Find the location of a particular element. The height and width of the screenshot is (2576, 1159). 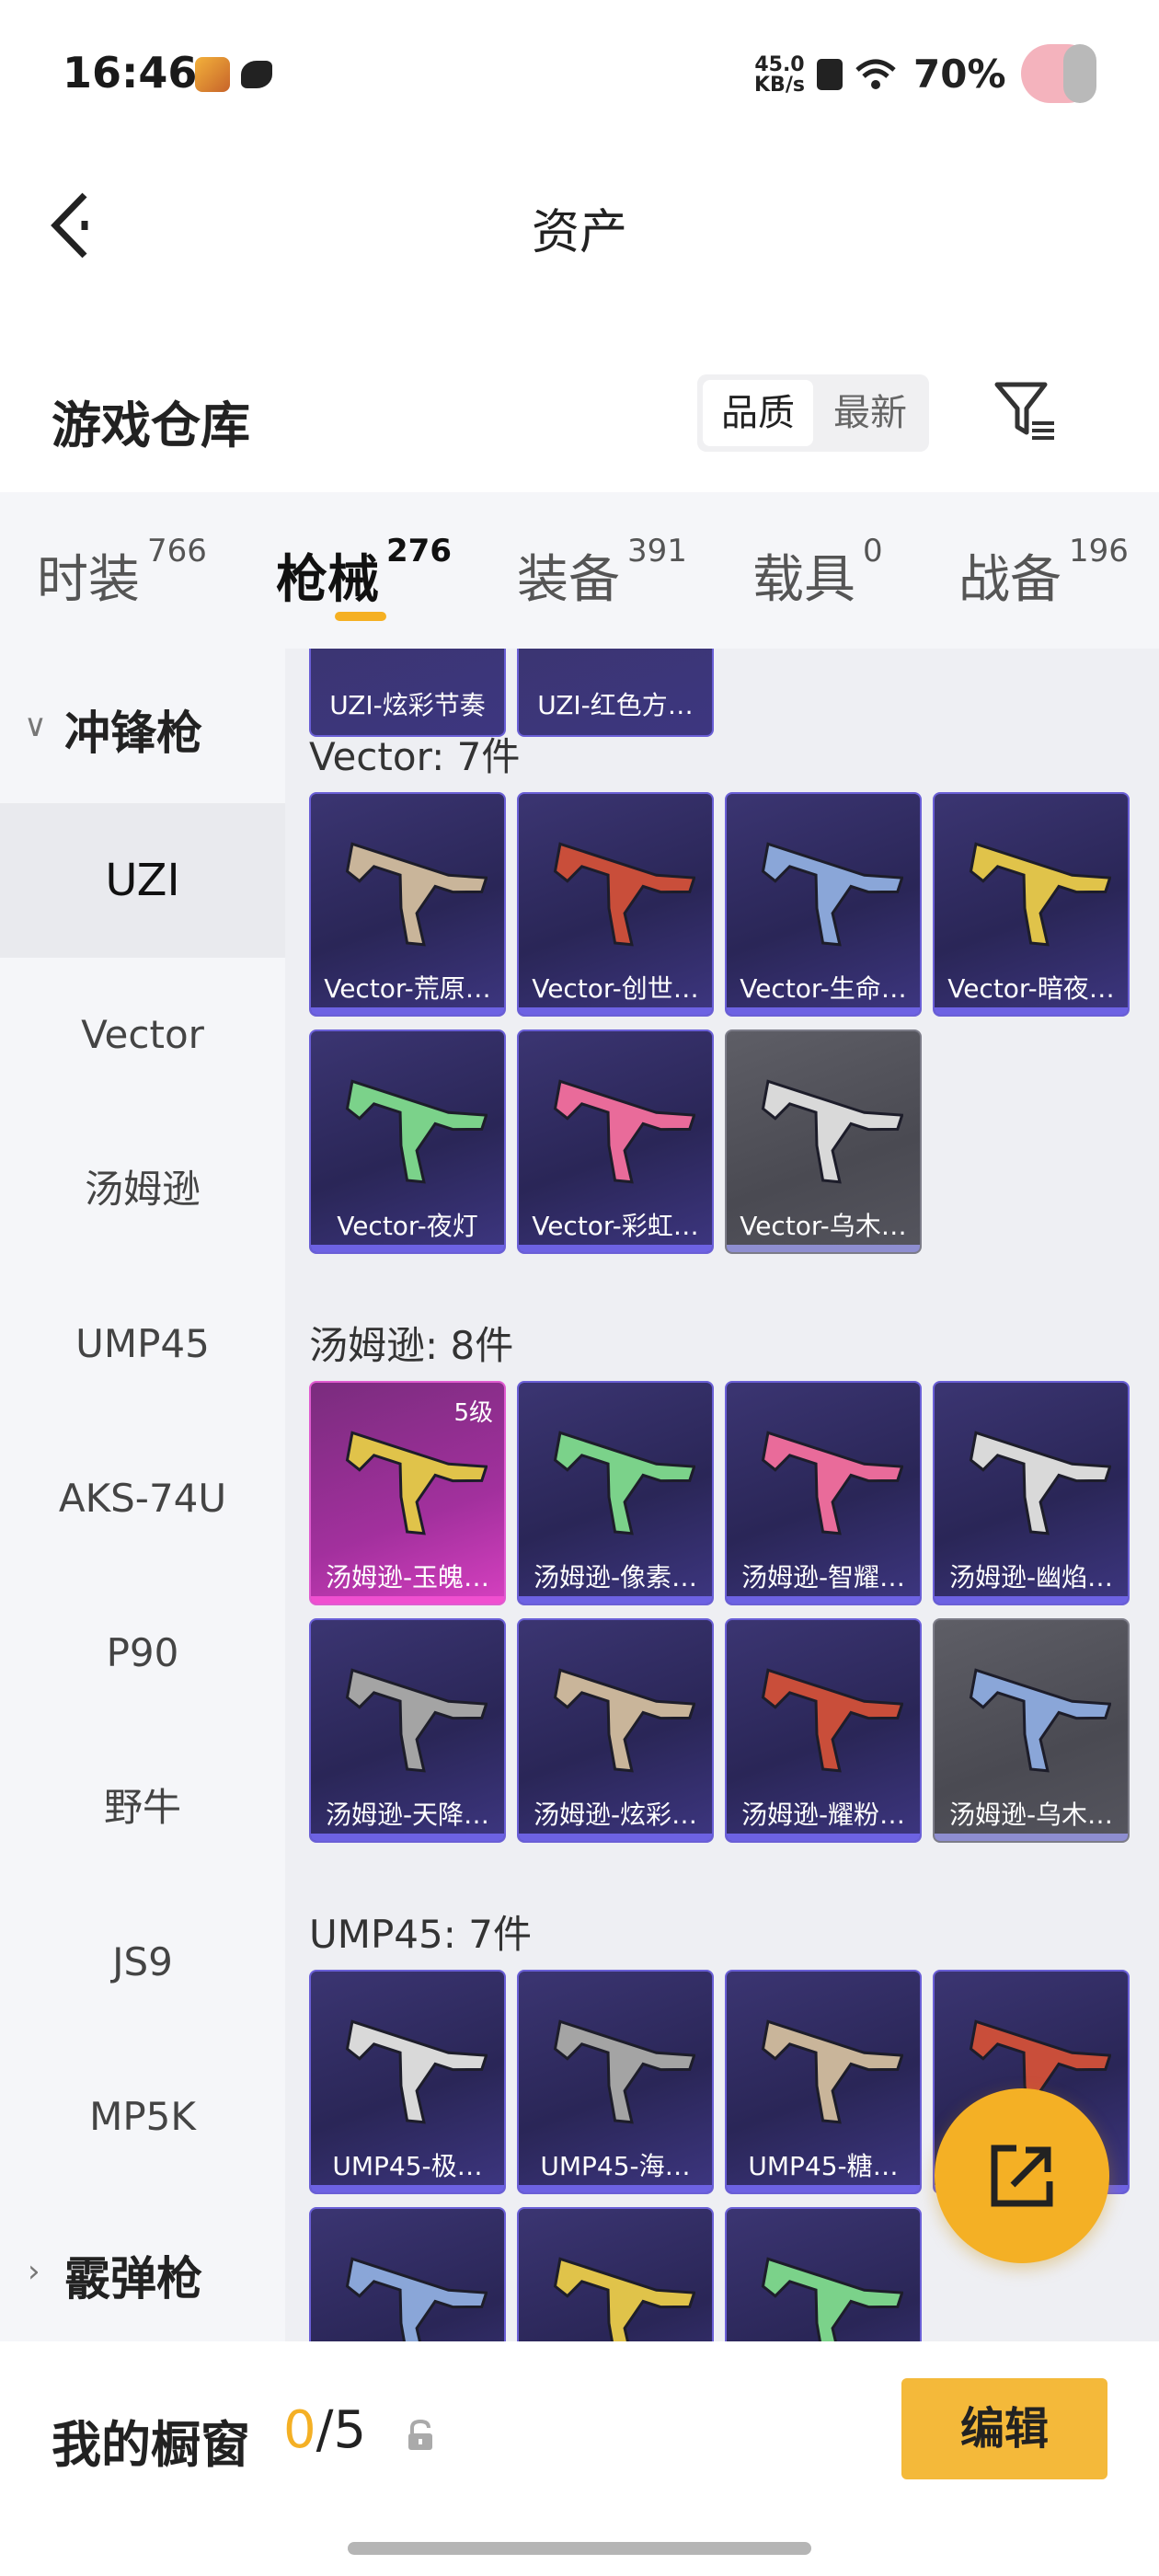

tab-fashion: 时装 766 is located at coordinates (122, 573).